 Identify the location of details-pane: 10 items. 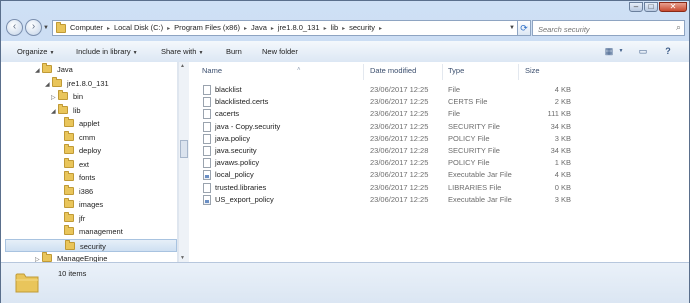
(345, 282).